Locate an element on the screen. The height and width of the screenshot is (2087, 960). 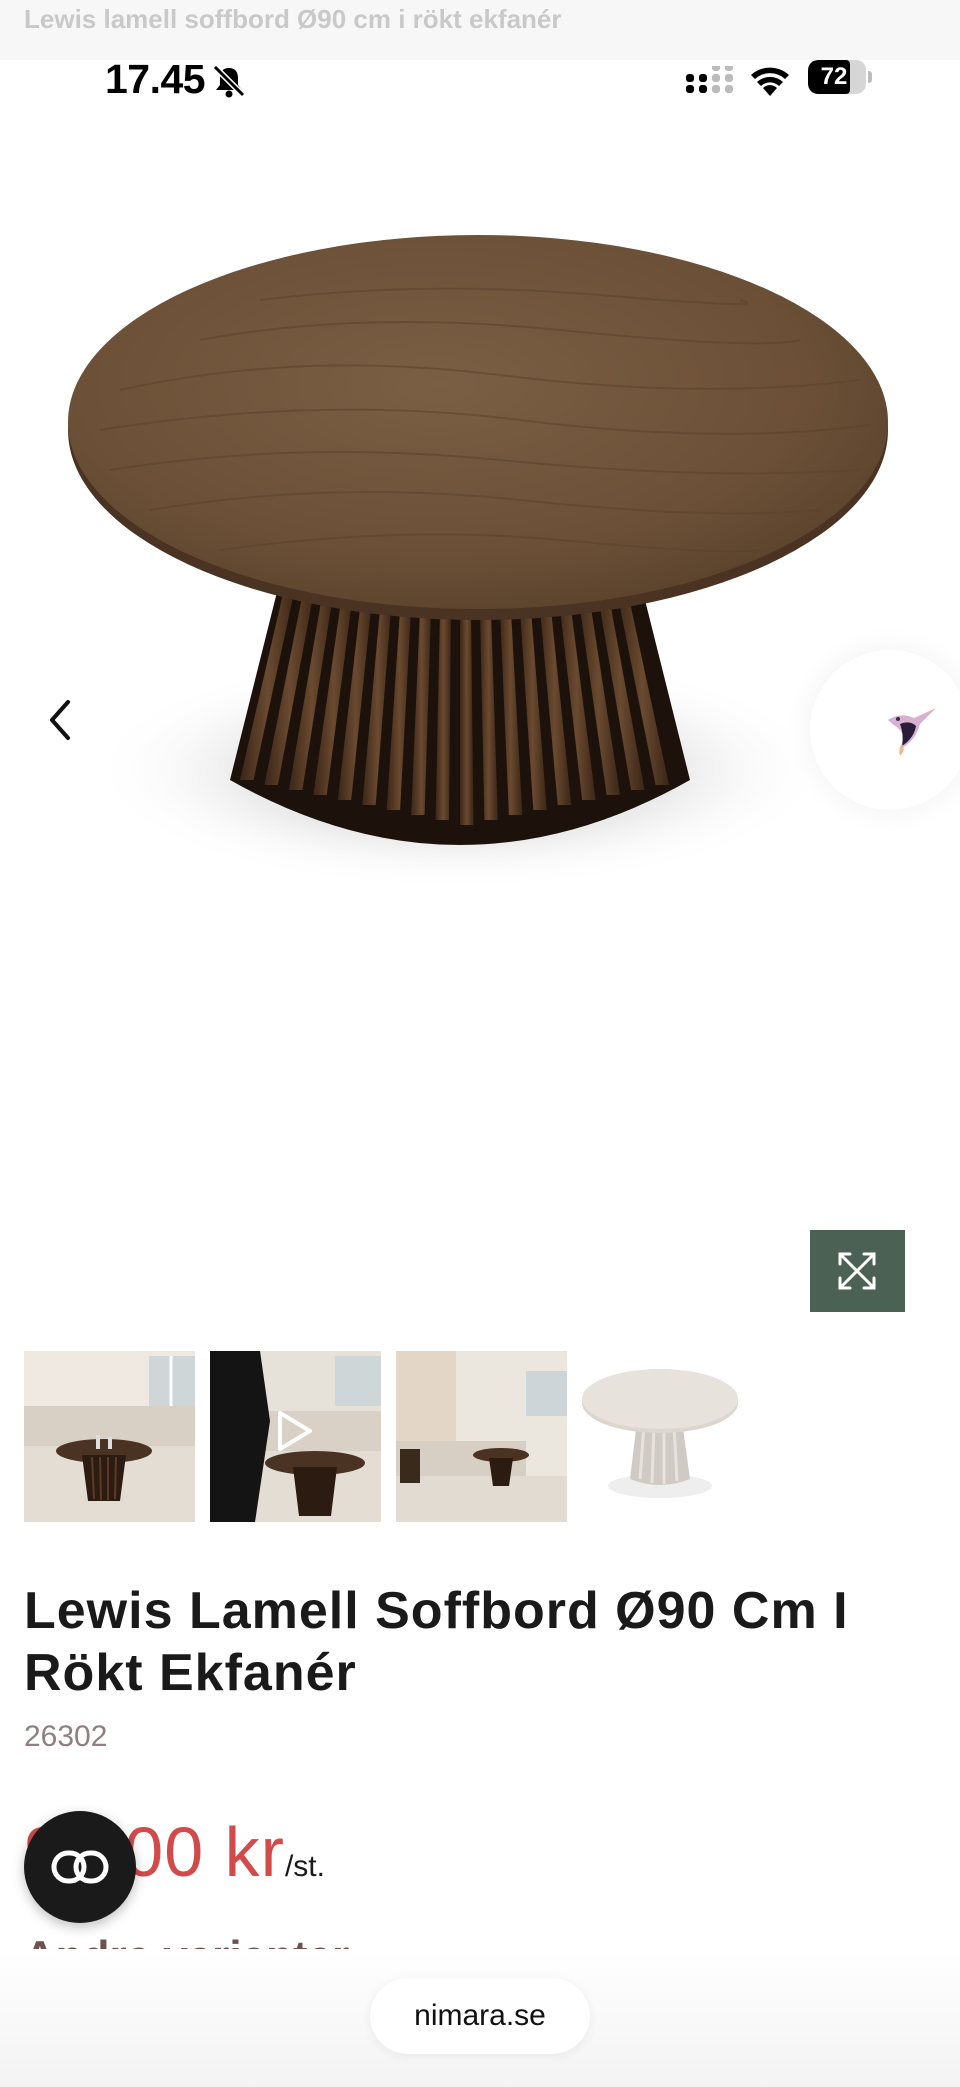
battery-icon: 72 is located at coordinates (840, 77).